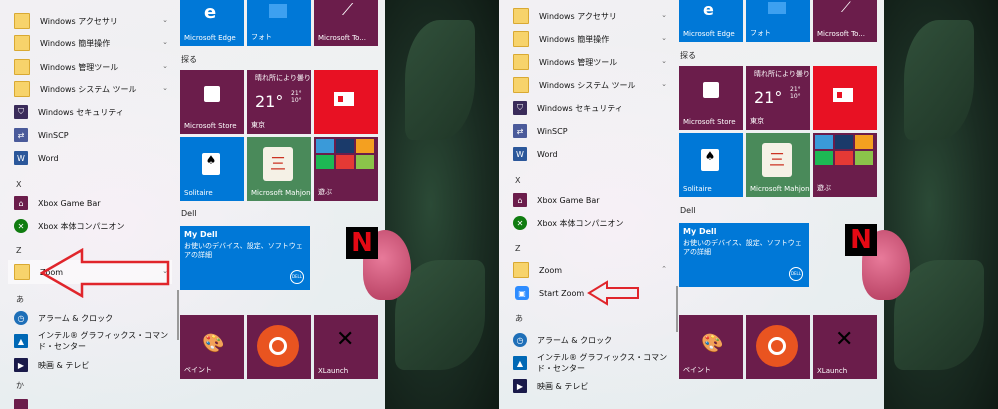 The width and height of the screenshot is (998, 409). What do you see at coordinates (520, 340) in the screenshot?
I see `alarm-clock-icon: ◷` at bounding box center [520, 340].